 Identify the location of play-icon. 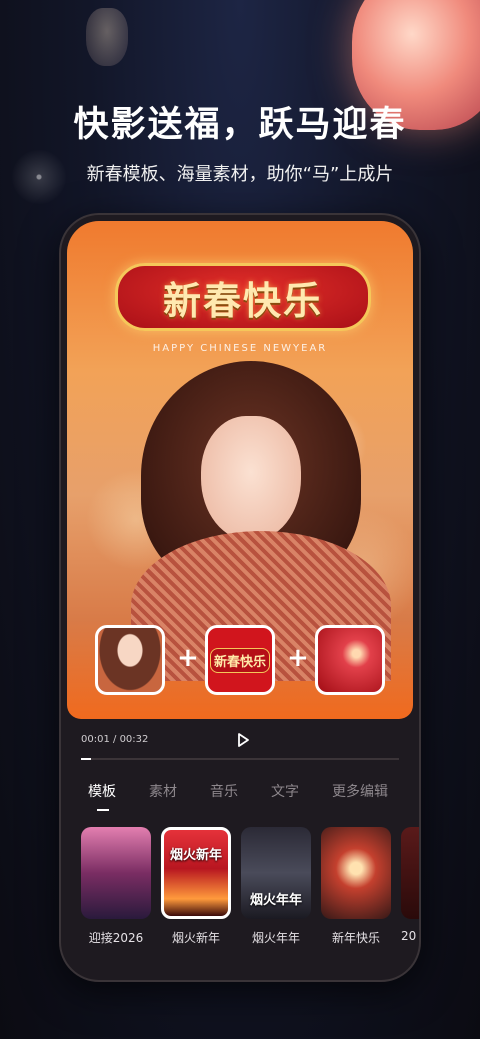
(243, 740).